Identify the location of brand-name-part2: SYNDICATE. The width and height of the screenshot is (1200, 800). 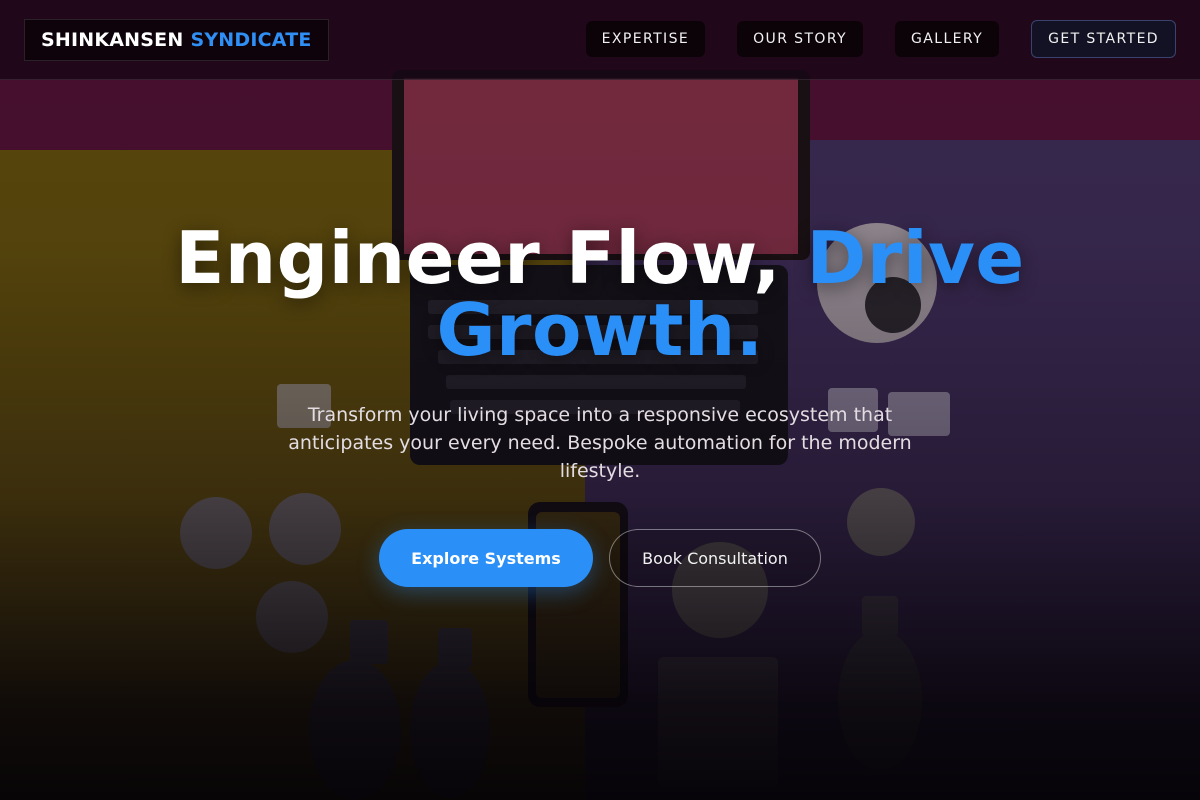
(251, 40).